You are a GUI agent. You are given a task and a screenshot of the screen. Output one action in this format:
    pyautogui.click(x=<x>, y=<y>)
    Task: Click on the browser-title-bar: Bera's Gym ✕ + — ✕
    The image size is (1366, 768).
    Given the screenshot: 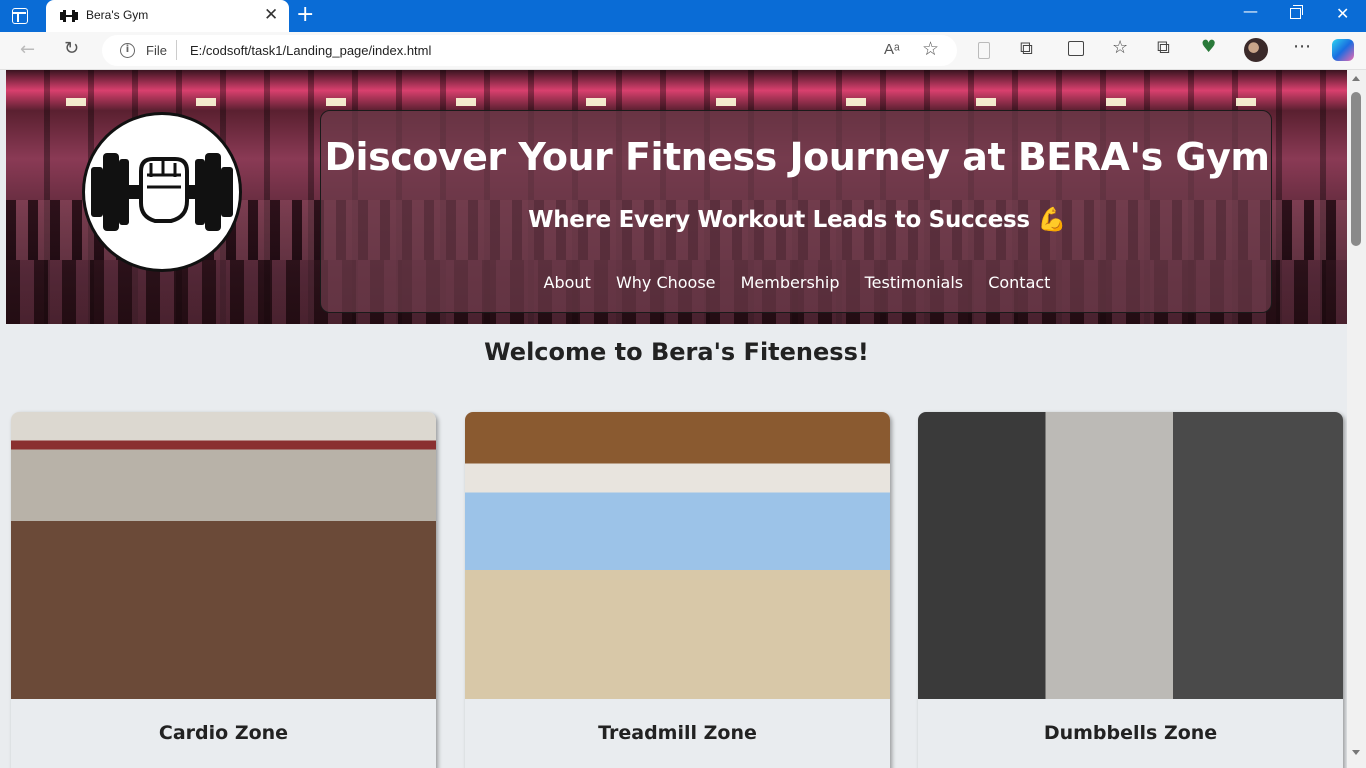 What is the action you would take?
    pyautogui.click(x=683, y=16)
    